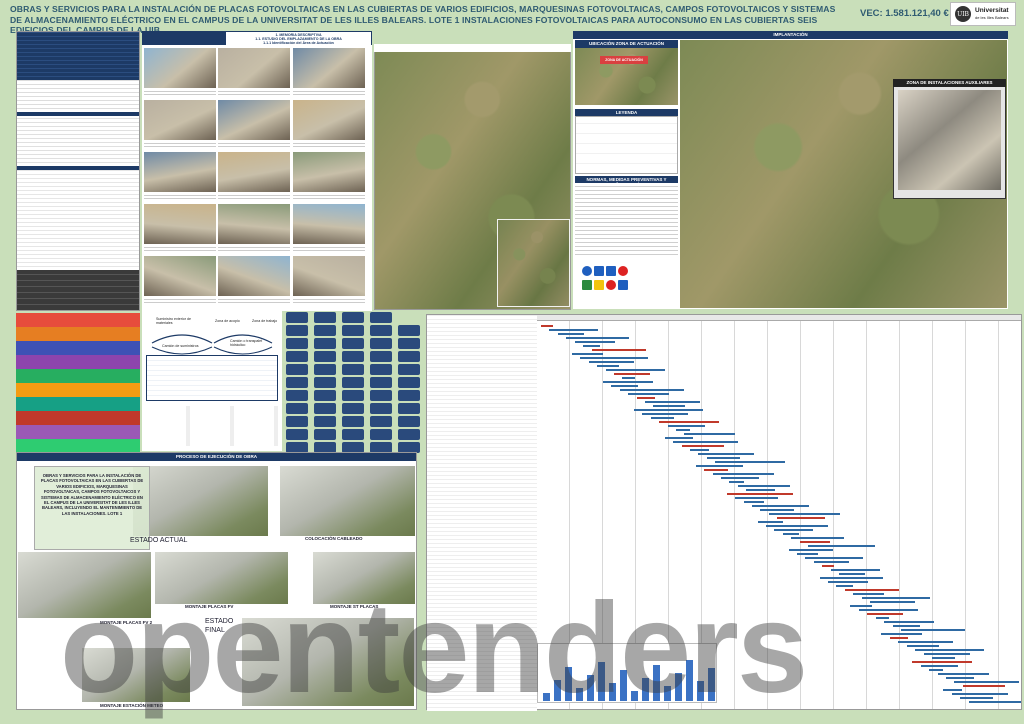 The image size is (1024, 724). Describe the element at coordinates (949, 140) in the screenshot. I see `aux-zone-photo` at that location.